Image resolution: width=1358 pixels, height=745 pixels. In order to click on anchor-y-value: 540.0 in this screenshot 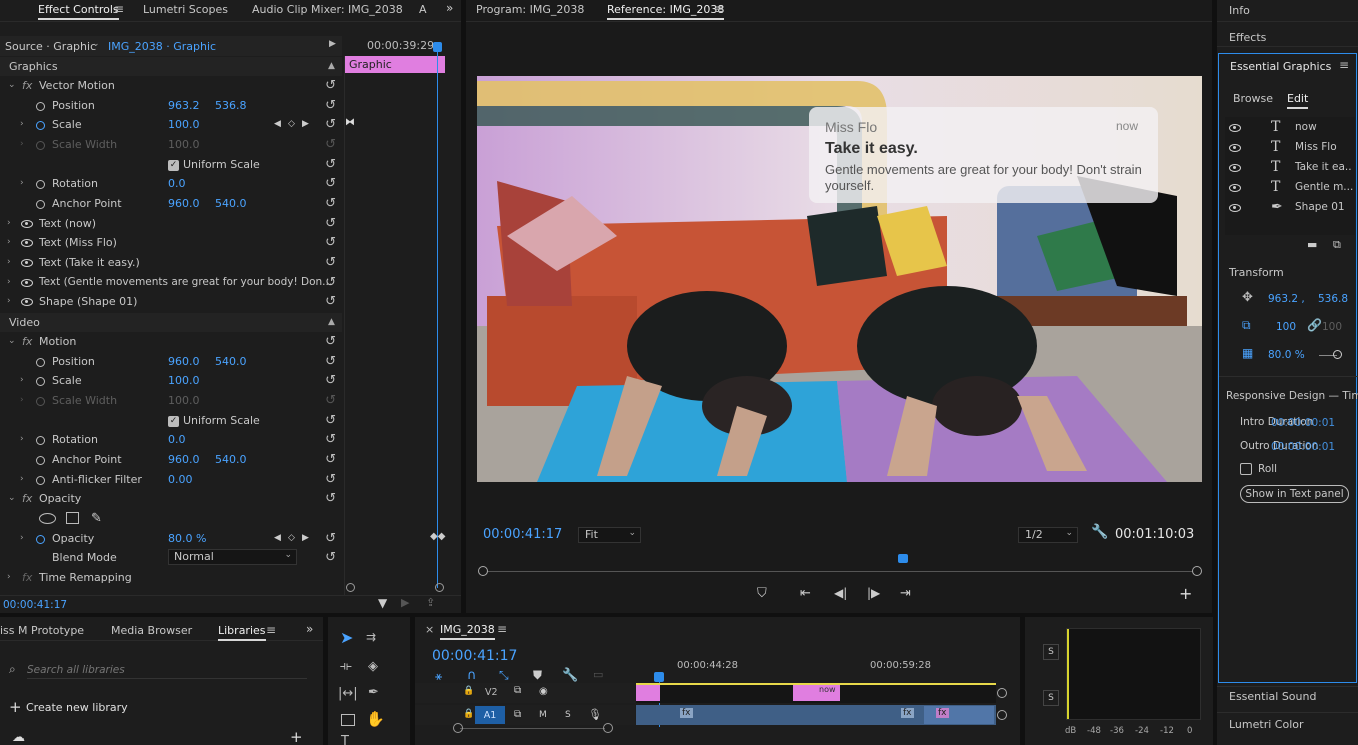, I will do `click(231, 203)`.